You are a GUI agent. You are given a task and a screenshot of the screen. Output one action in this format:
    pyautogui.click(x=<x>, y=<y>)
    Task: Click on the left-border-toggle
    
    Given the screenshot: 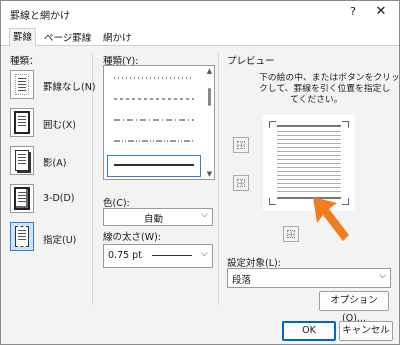 What is the action you would take?
    pyautogui.click(x=291, y=234)
    